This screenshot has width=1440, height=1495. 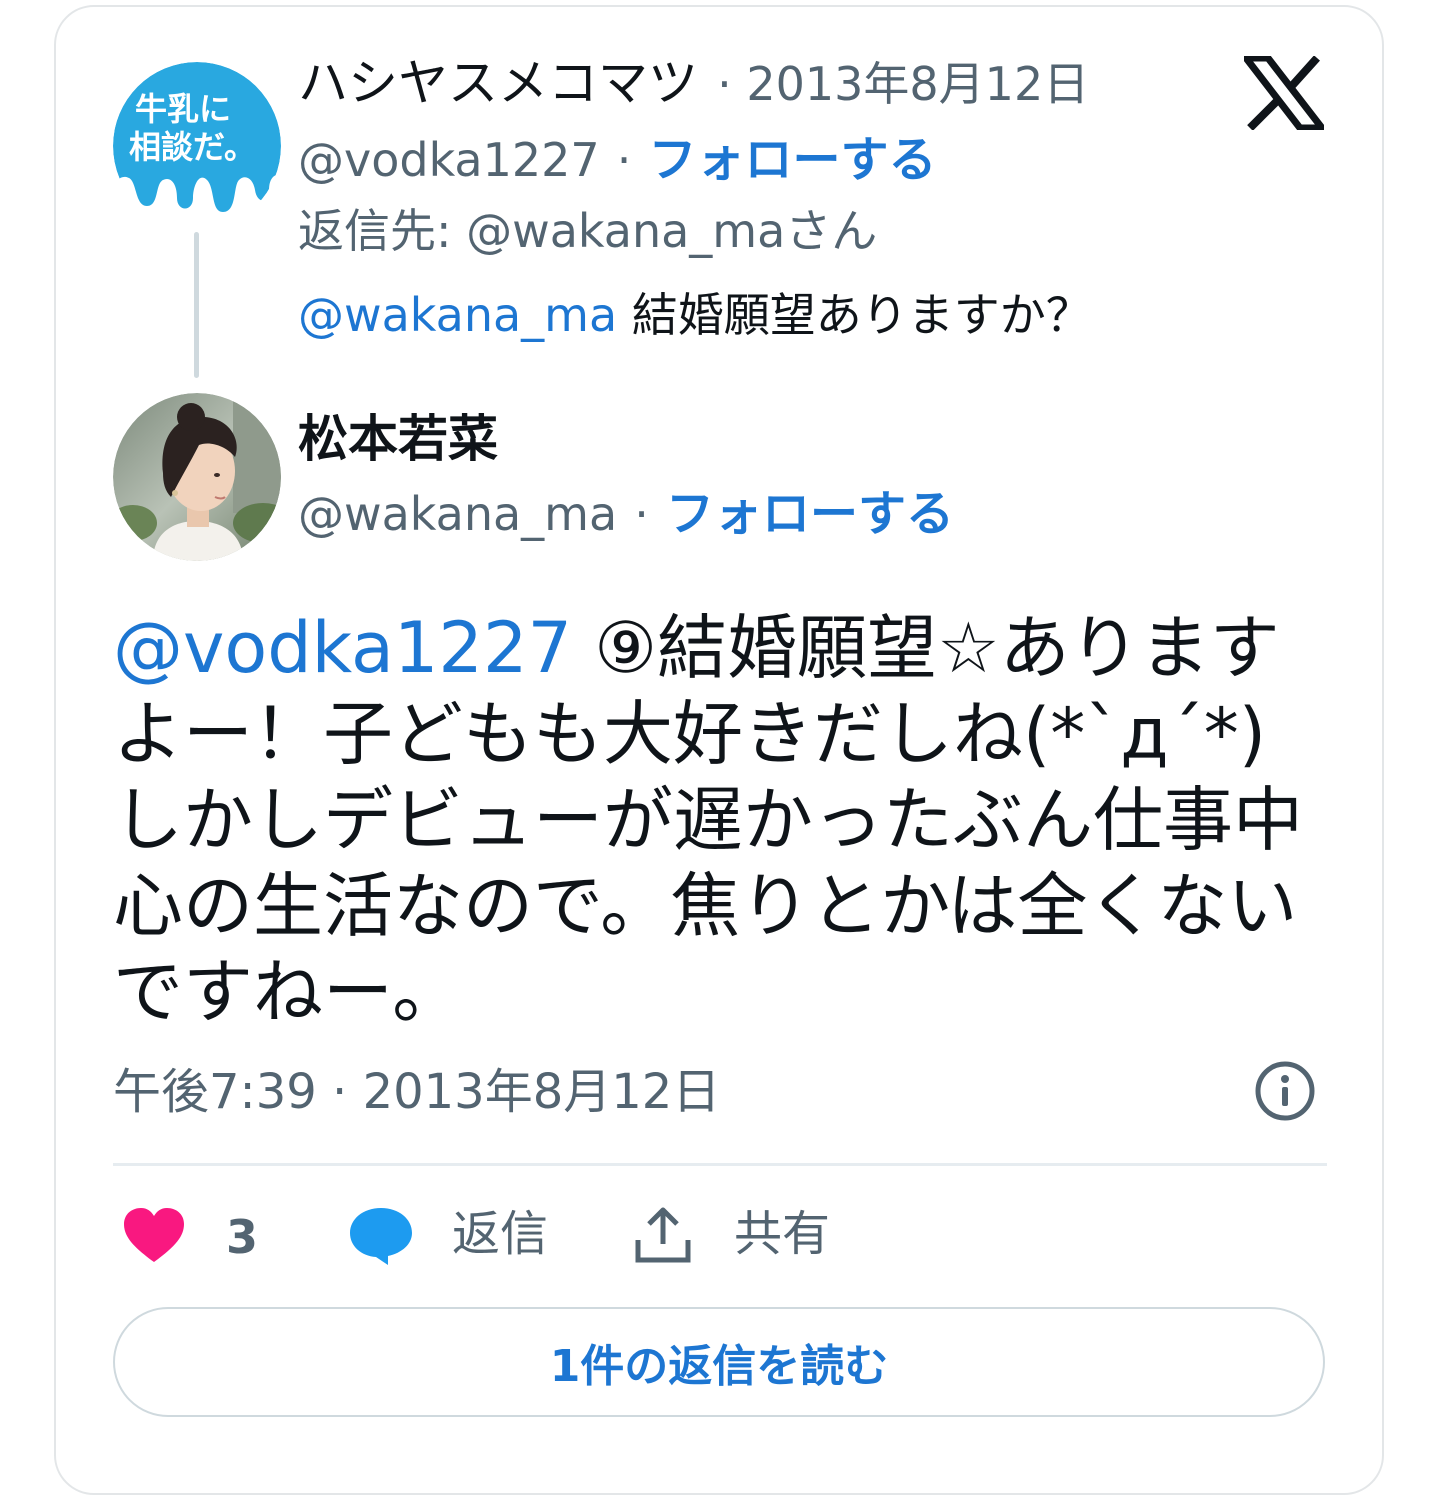 What do you see at coordinates (782, 1234) in the screenshot?
I see `share-button: 共有` at bounding box center [782, 1234].